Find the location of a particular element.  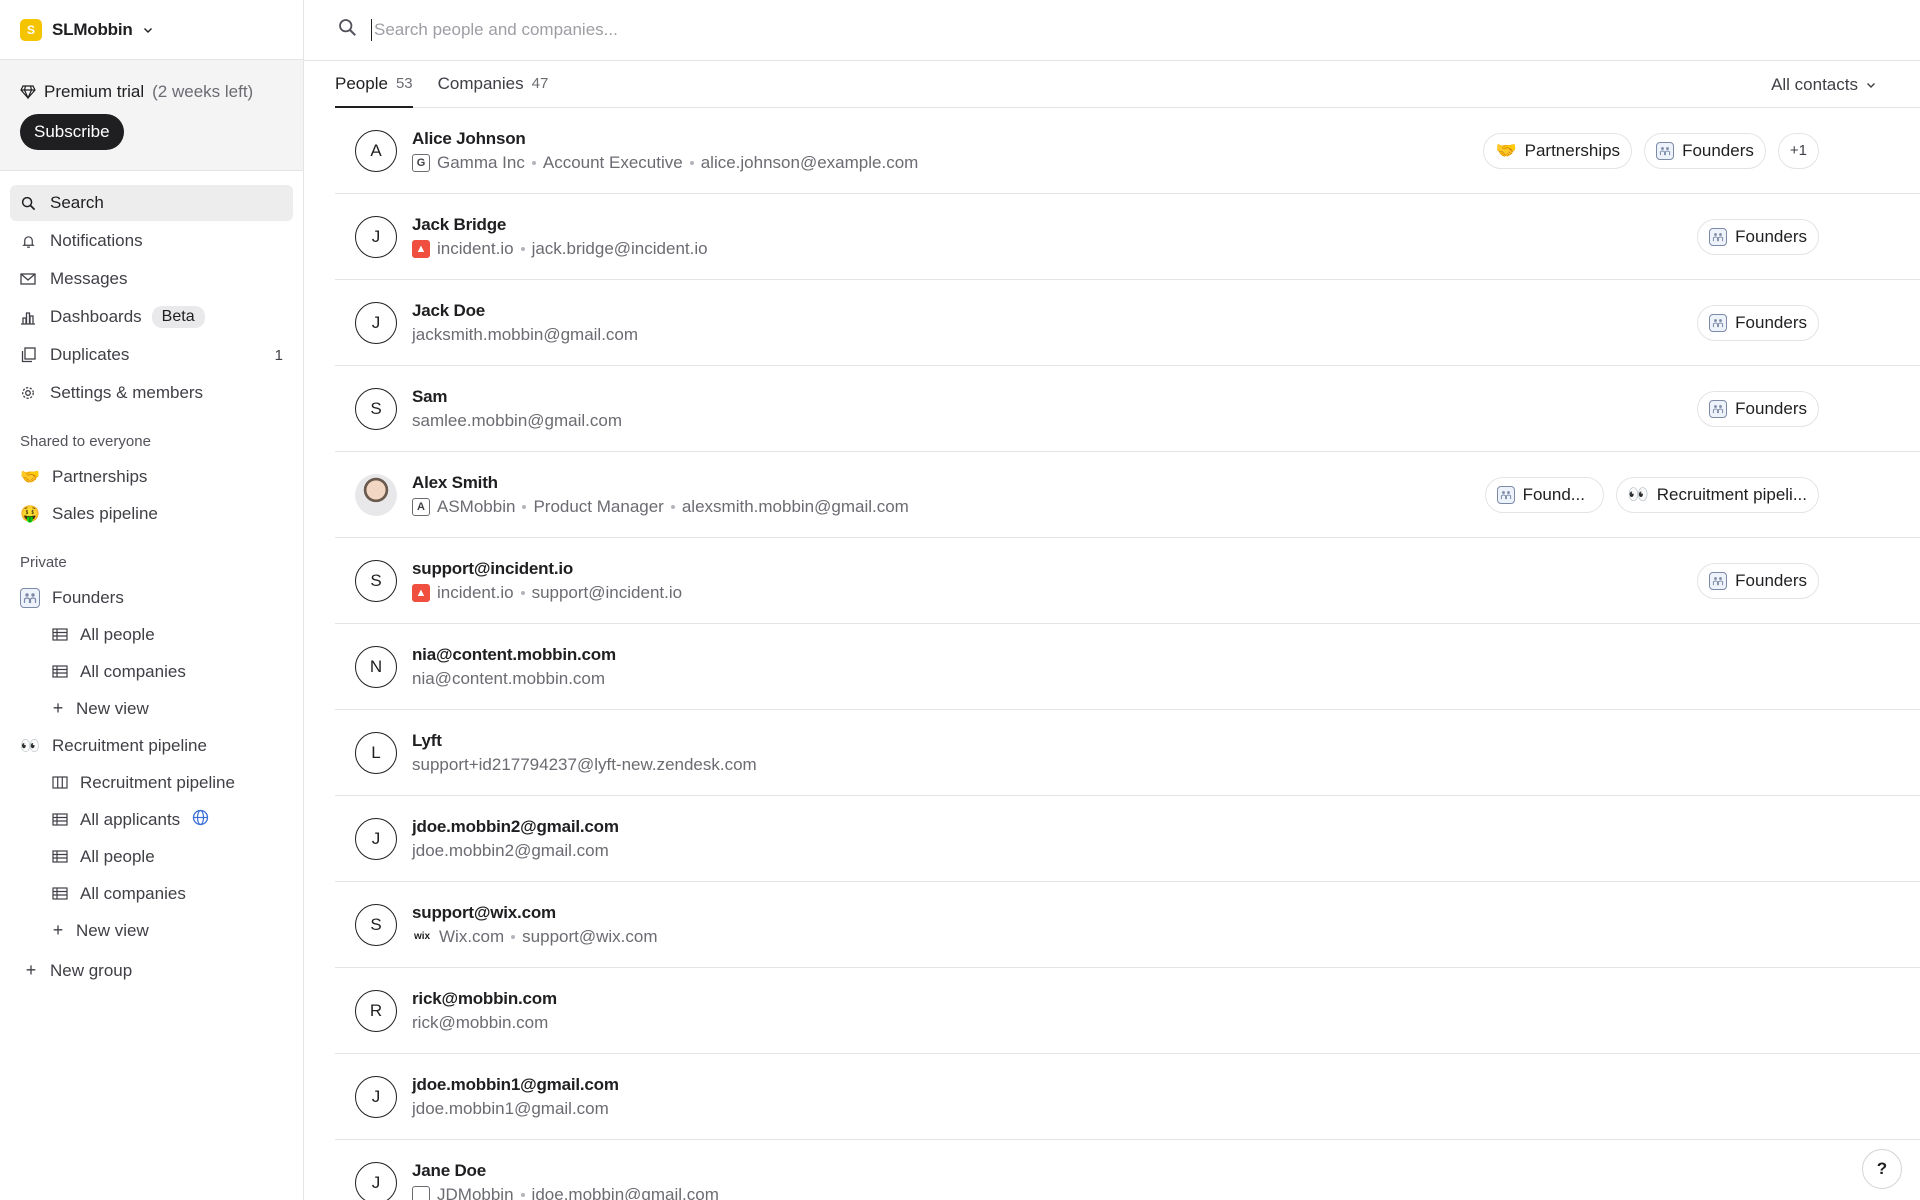

table-row: S Sam samlee.mobbin@gmail.com Founders is located at coordinates (1127, 409).